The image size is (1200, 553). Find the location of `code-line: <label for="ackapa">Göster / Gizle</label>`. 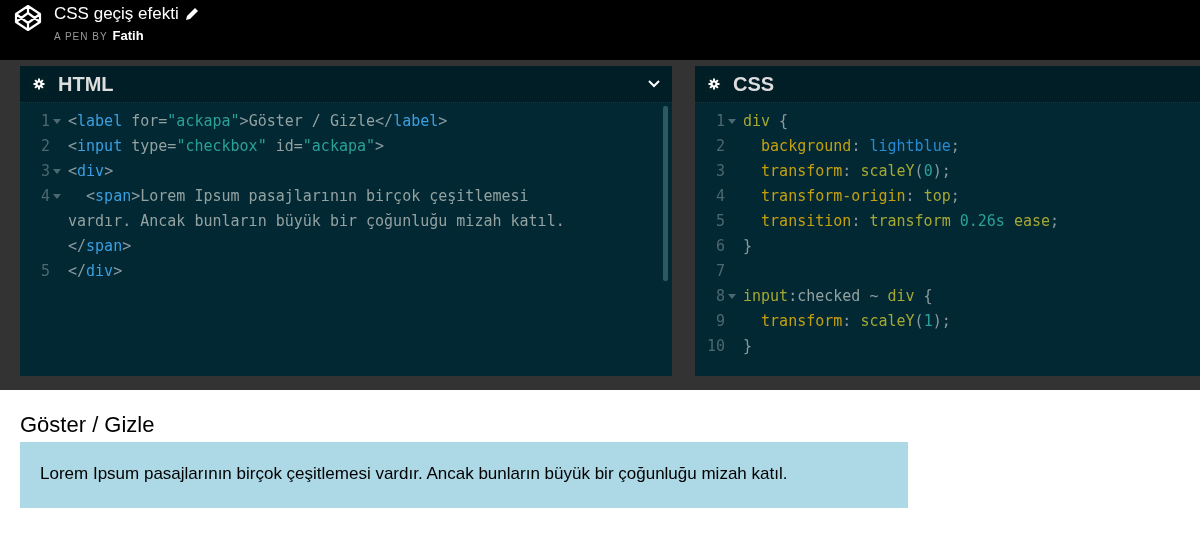

code-line: <label for="ackapa">Göster / Gizle</label> is located at coordinates (258, 121).